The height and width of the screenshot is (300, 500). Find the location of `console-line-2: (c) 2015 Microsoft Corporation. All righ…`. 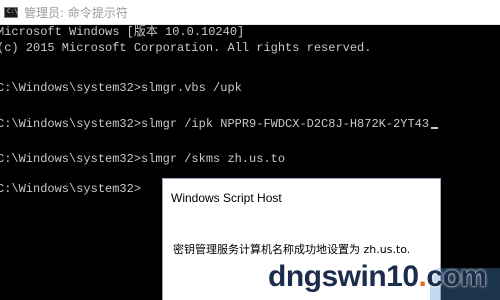

console-line-2: (c) 2015 Microsoft Corporation. All righ… is located at coordinates (186, 48).